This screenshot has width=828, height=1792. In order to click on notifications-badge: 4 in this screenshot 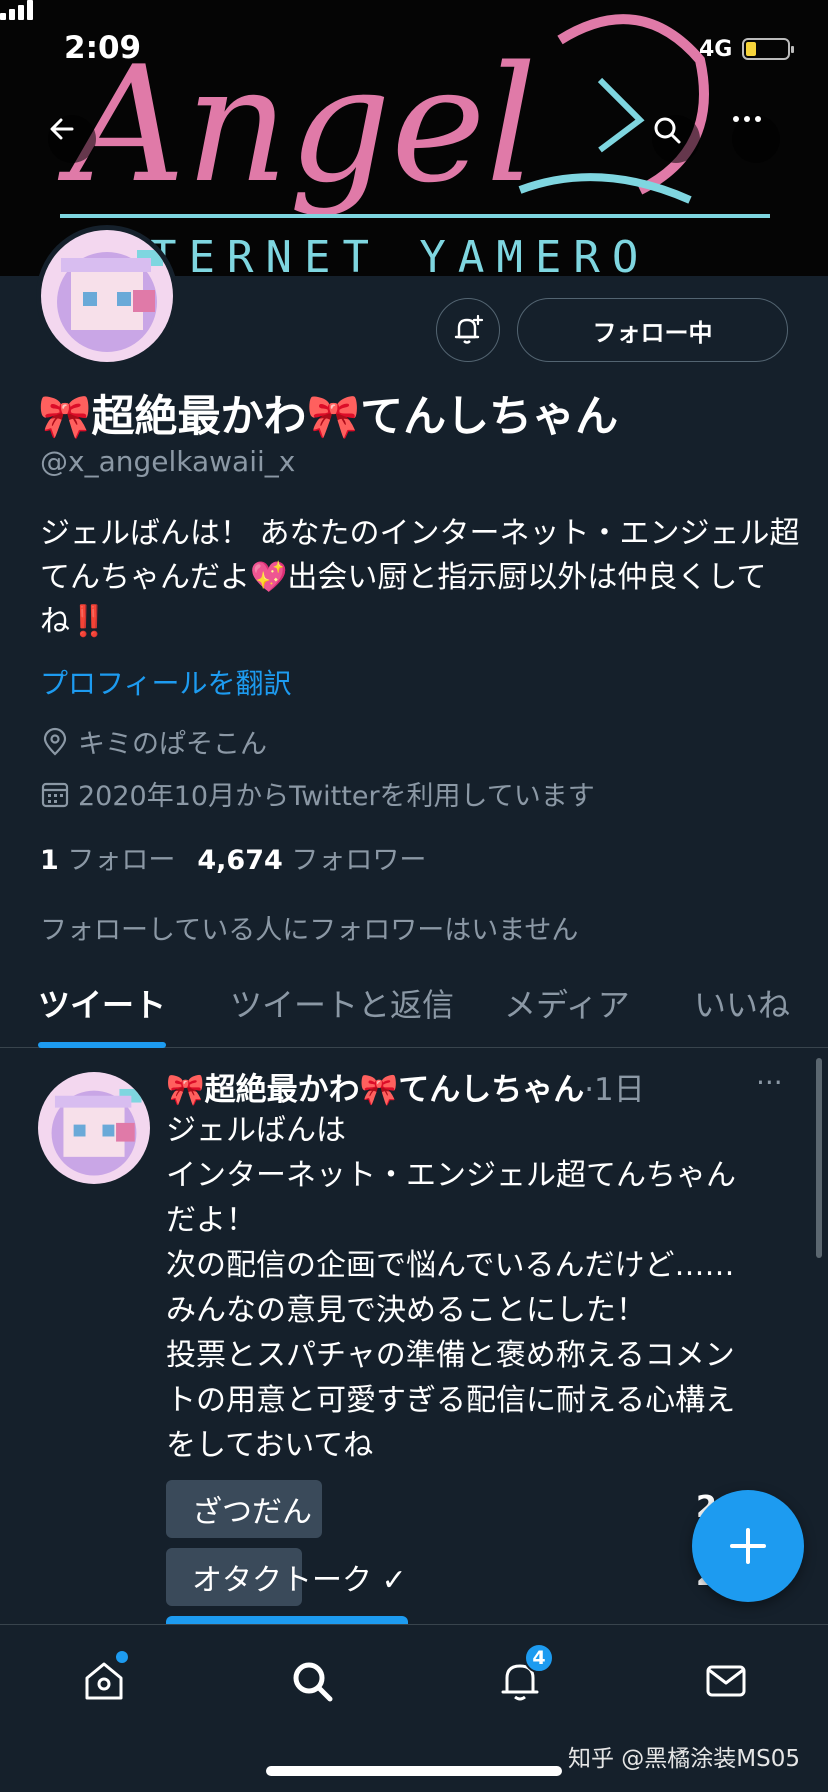, I will do `click(539, 1658)`.